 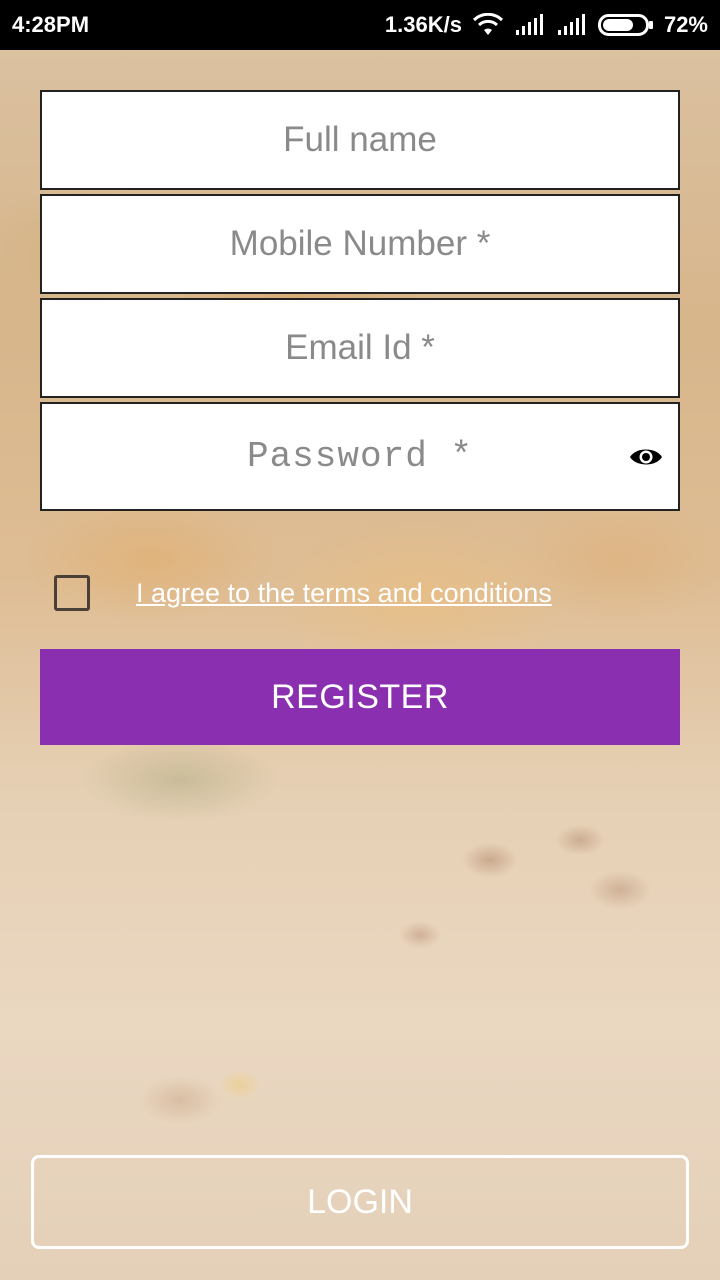 I want to click on terms-row: I agree to the terms and conditions, so click(x=303, y=593).